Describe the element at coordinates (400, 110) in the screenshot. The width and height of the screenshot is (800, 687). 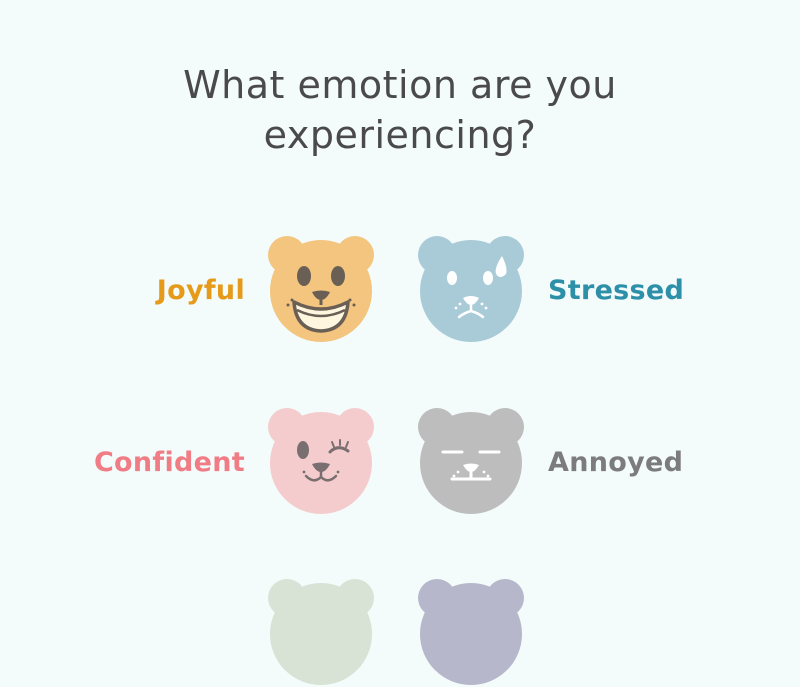
I see `question-heading: What emotion are you experiencing?` at that location.